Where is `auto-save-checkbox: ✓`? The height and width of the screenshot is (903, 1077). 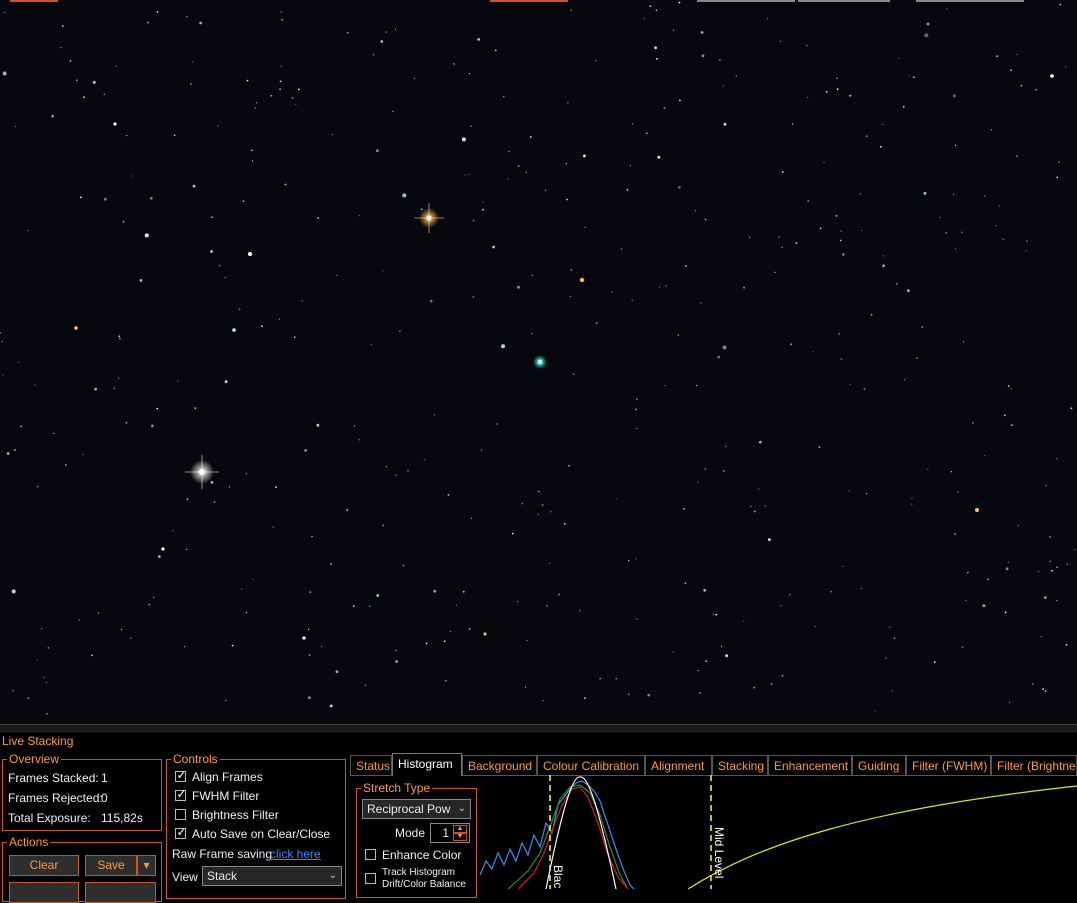
auto-save-checkbox: ✓ is located at coordinates (181, 832).